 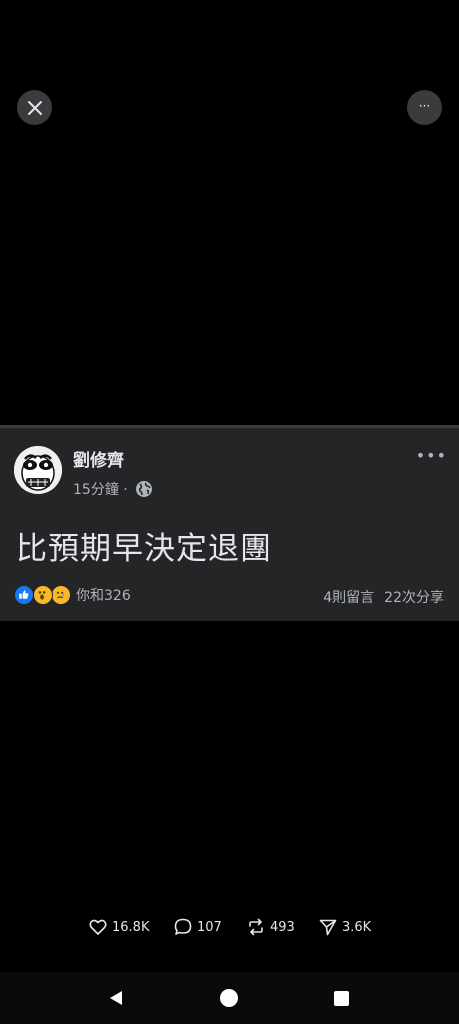 I want to click on repost-button: 493, so click(x=270, y=927).